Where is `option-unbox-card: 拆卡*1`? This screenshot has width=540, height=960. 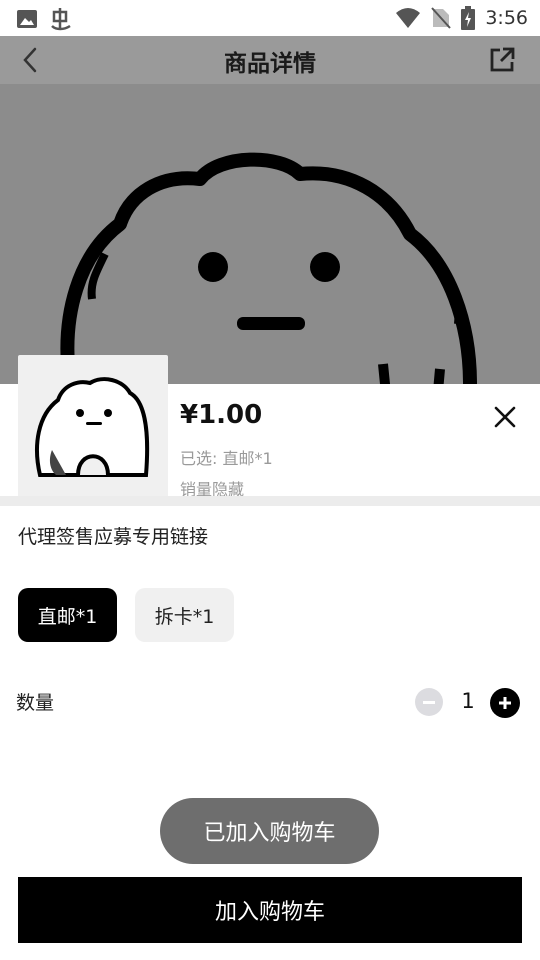
option-unbox-card: 拆卡*1 is located at coordinates (184, 615).